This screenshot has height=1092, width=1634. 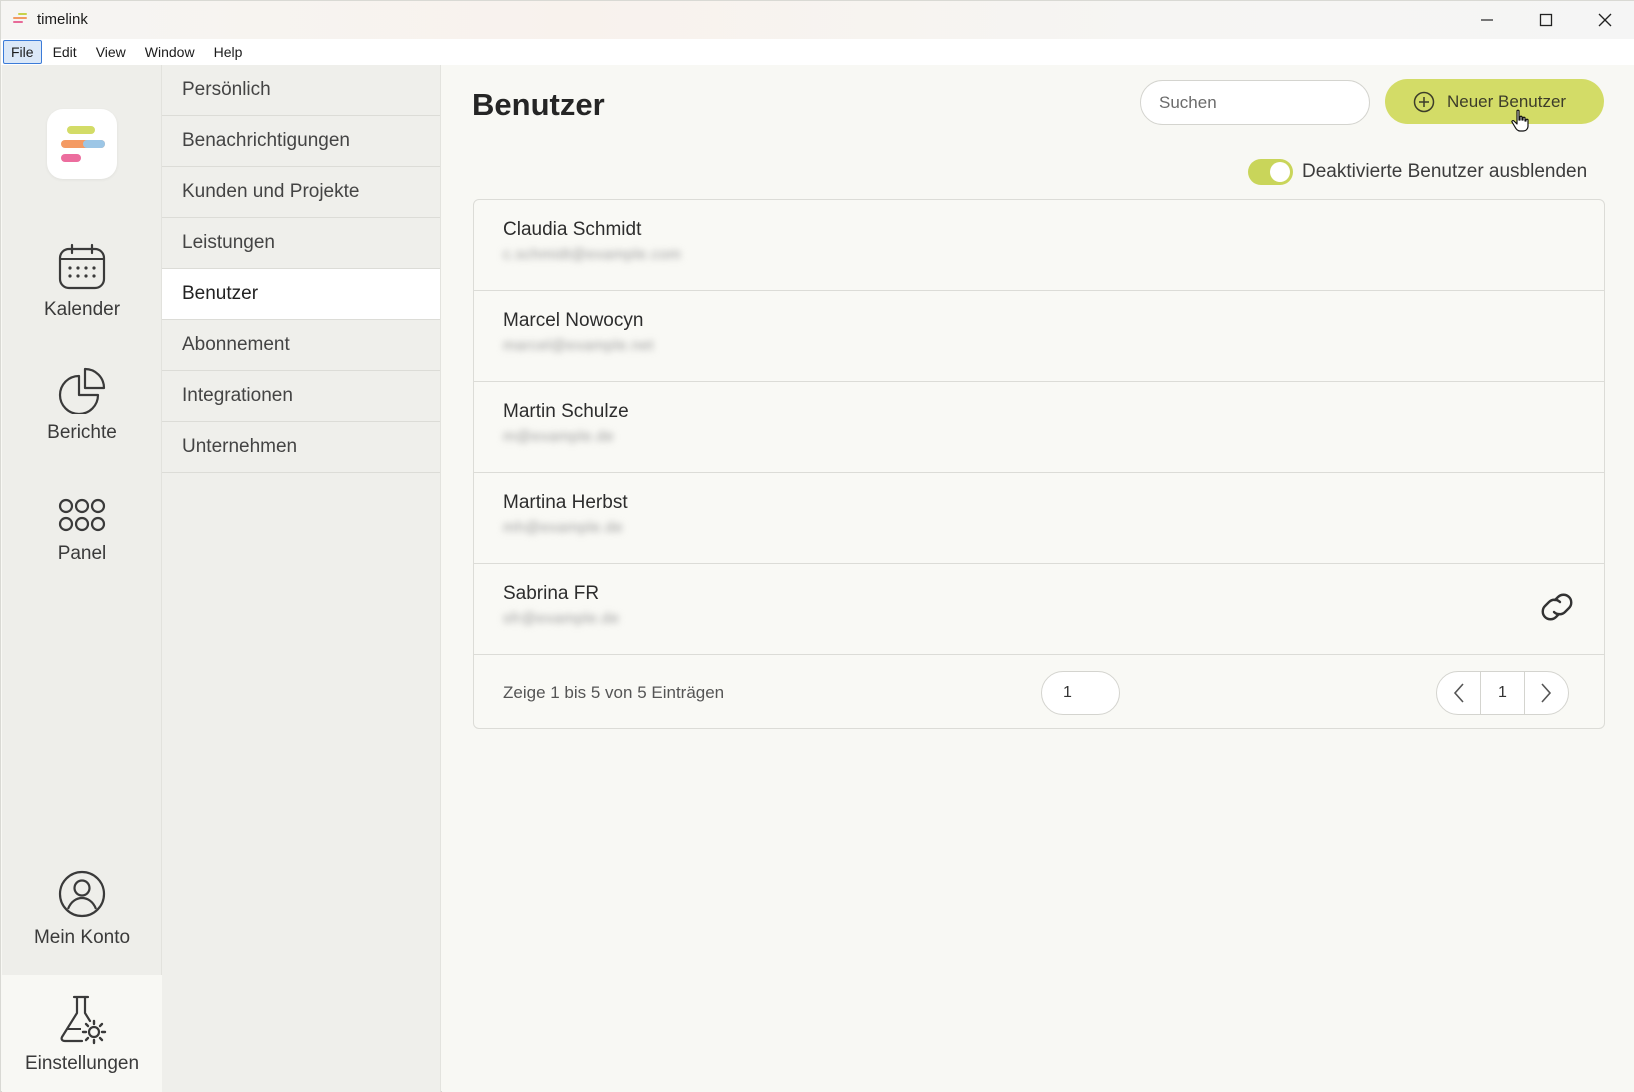 I want to click on nav-rail: Kalender Berichte Panel Mein Konto, so click(x=82, y=578).